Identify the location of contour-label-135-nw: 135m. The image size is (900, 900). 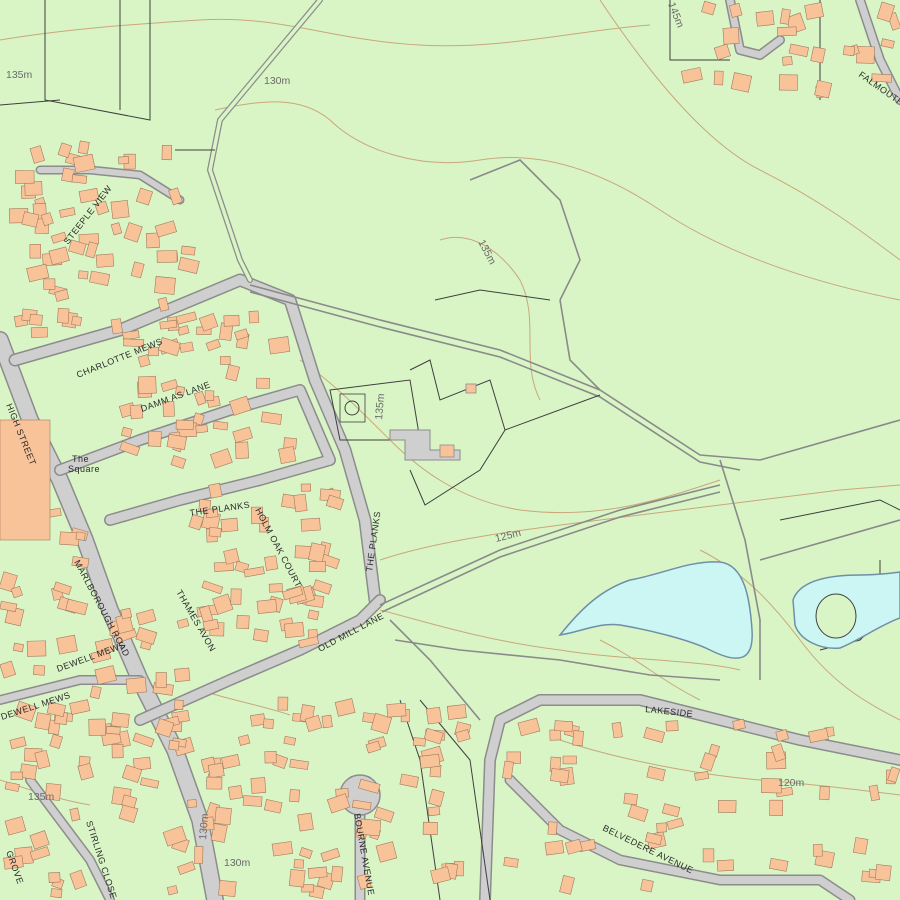
(19, 75).